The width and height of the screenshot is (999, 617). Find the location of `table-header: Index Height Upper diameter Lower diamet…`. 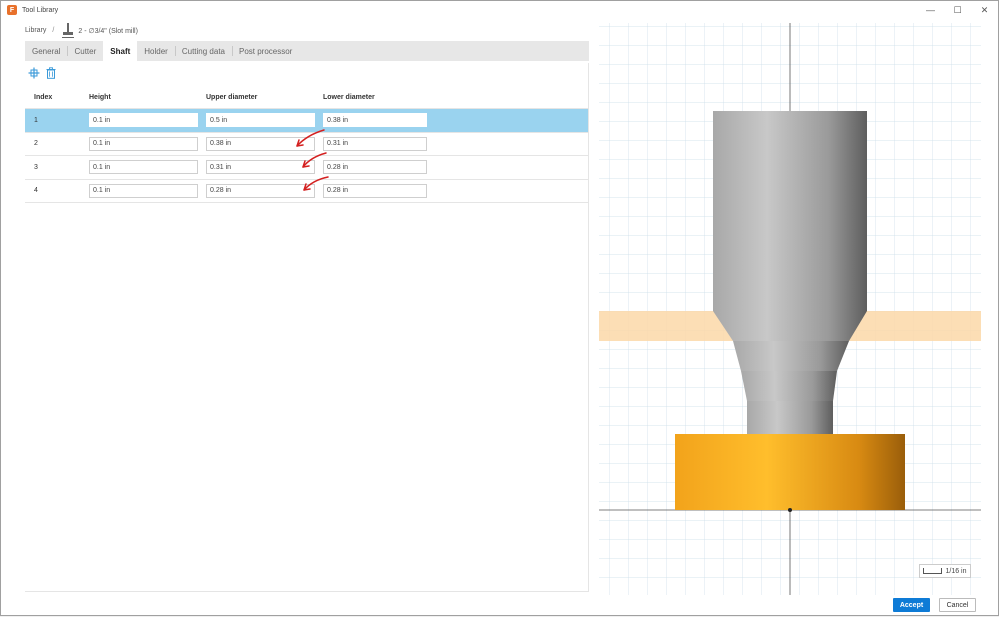

table-header: Index Height Upper diameter Lower diamet… is located at coordinates (307, 98).